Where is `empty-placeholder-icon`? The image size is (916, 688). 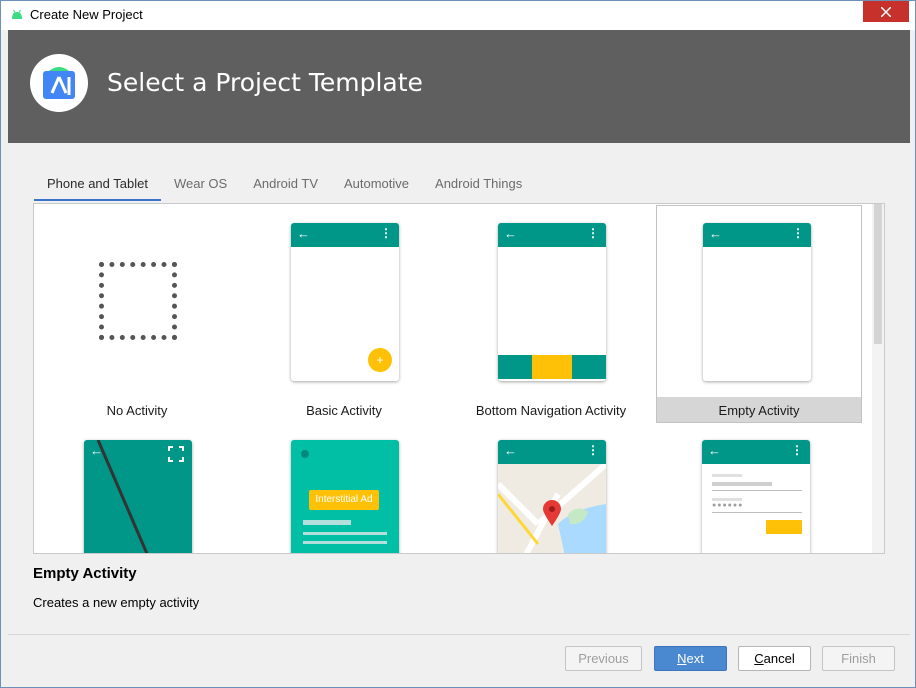 empty-placeholder-icon is located at coordinates (138, 301).